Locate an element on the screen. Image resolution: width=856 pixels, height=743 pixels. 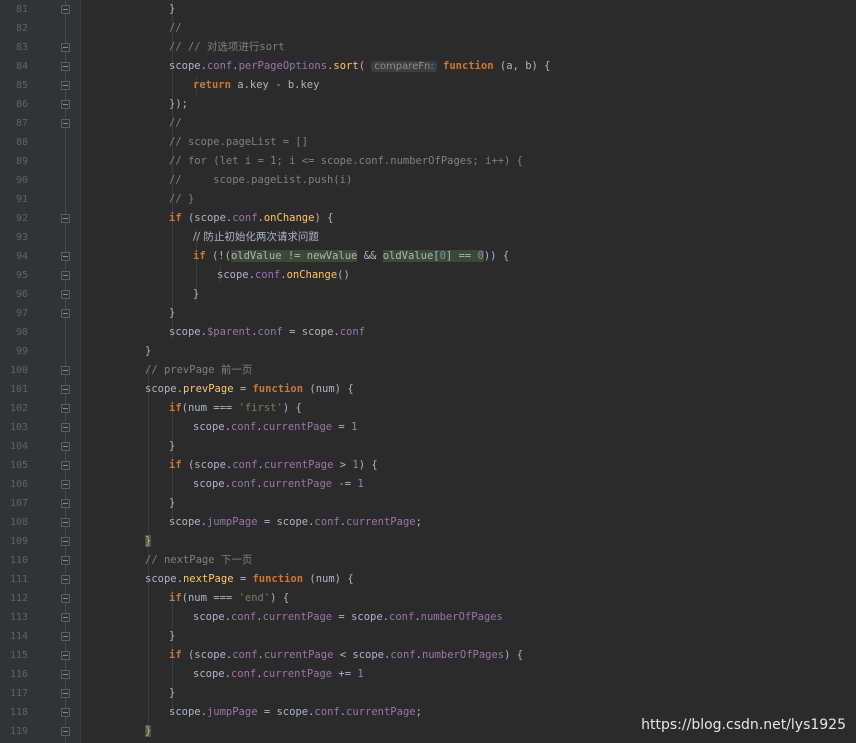
code-line-107: } is located at coordinates (172, 503).